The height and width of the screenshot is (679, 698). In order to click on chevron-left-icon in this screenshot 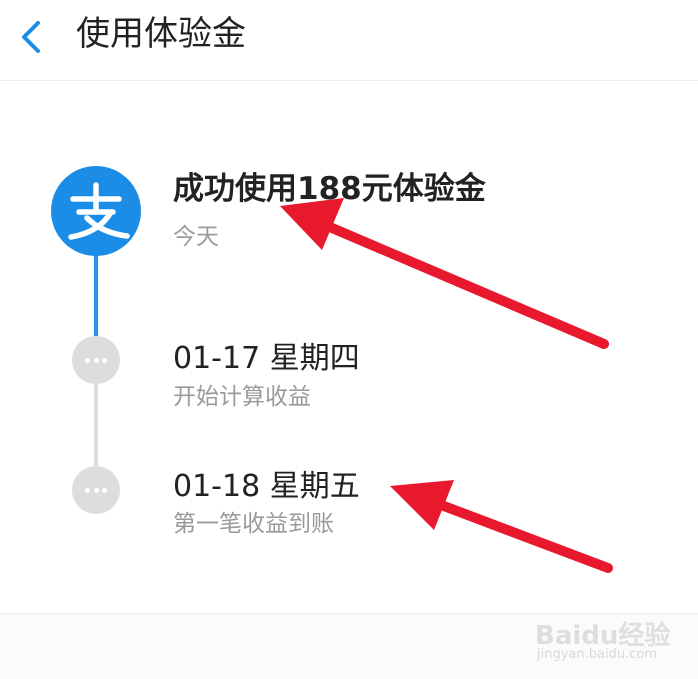, I will do `click(31, 37)`.